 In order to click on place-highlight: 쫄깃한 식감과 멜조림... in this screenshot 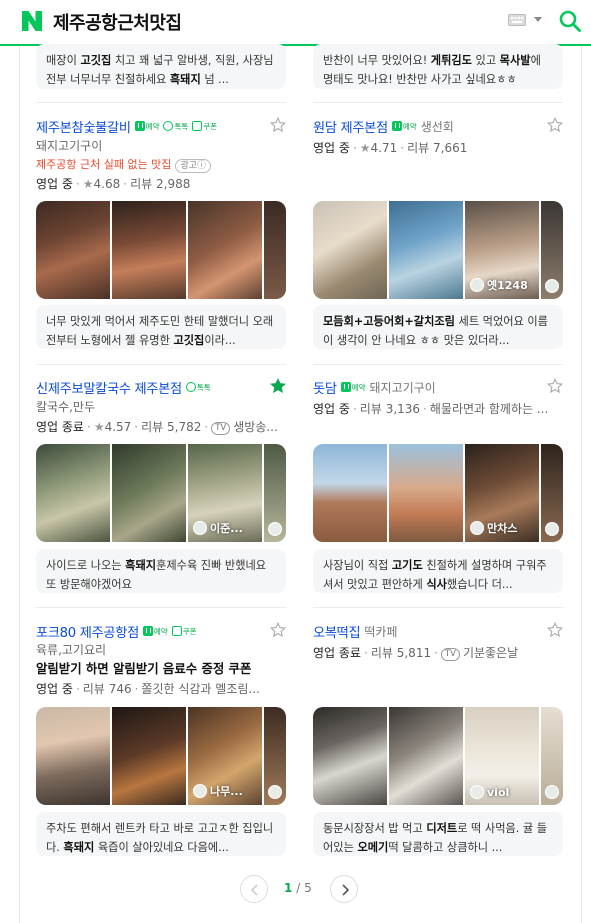, I will do `click(200, 689)`.